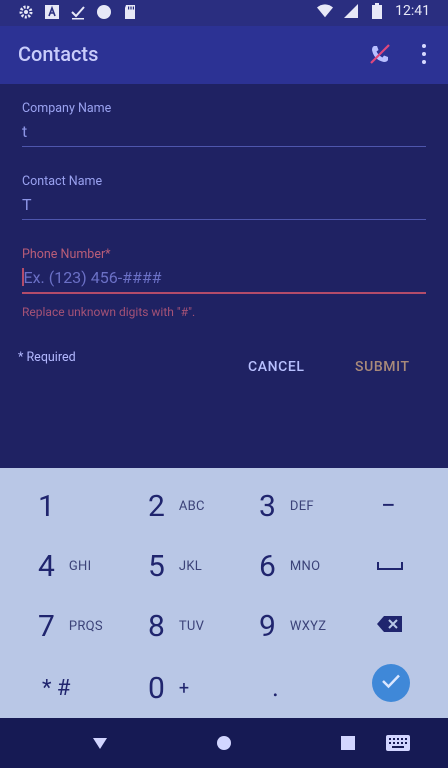 The image size is (448, 768). I want to click on key-7: 7 PRQS, so click(70, 626).